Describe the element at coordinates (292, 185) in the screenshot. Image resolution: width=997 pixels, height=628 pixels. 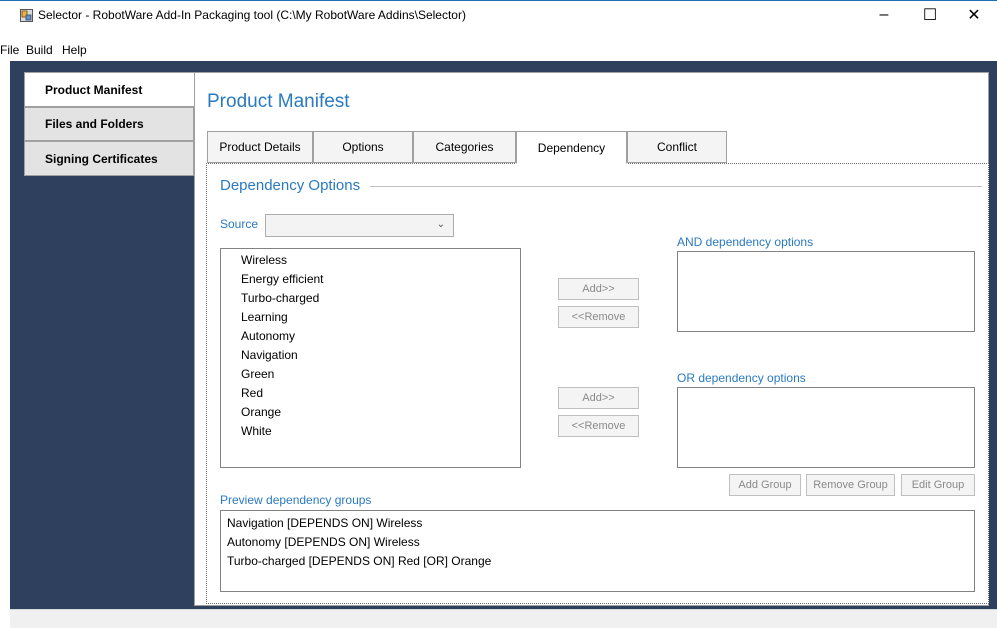
I see `dependency-options-heading: Dependency Options` at that location.